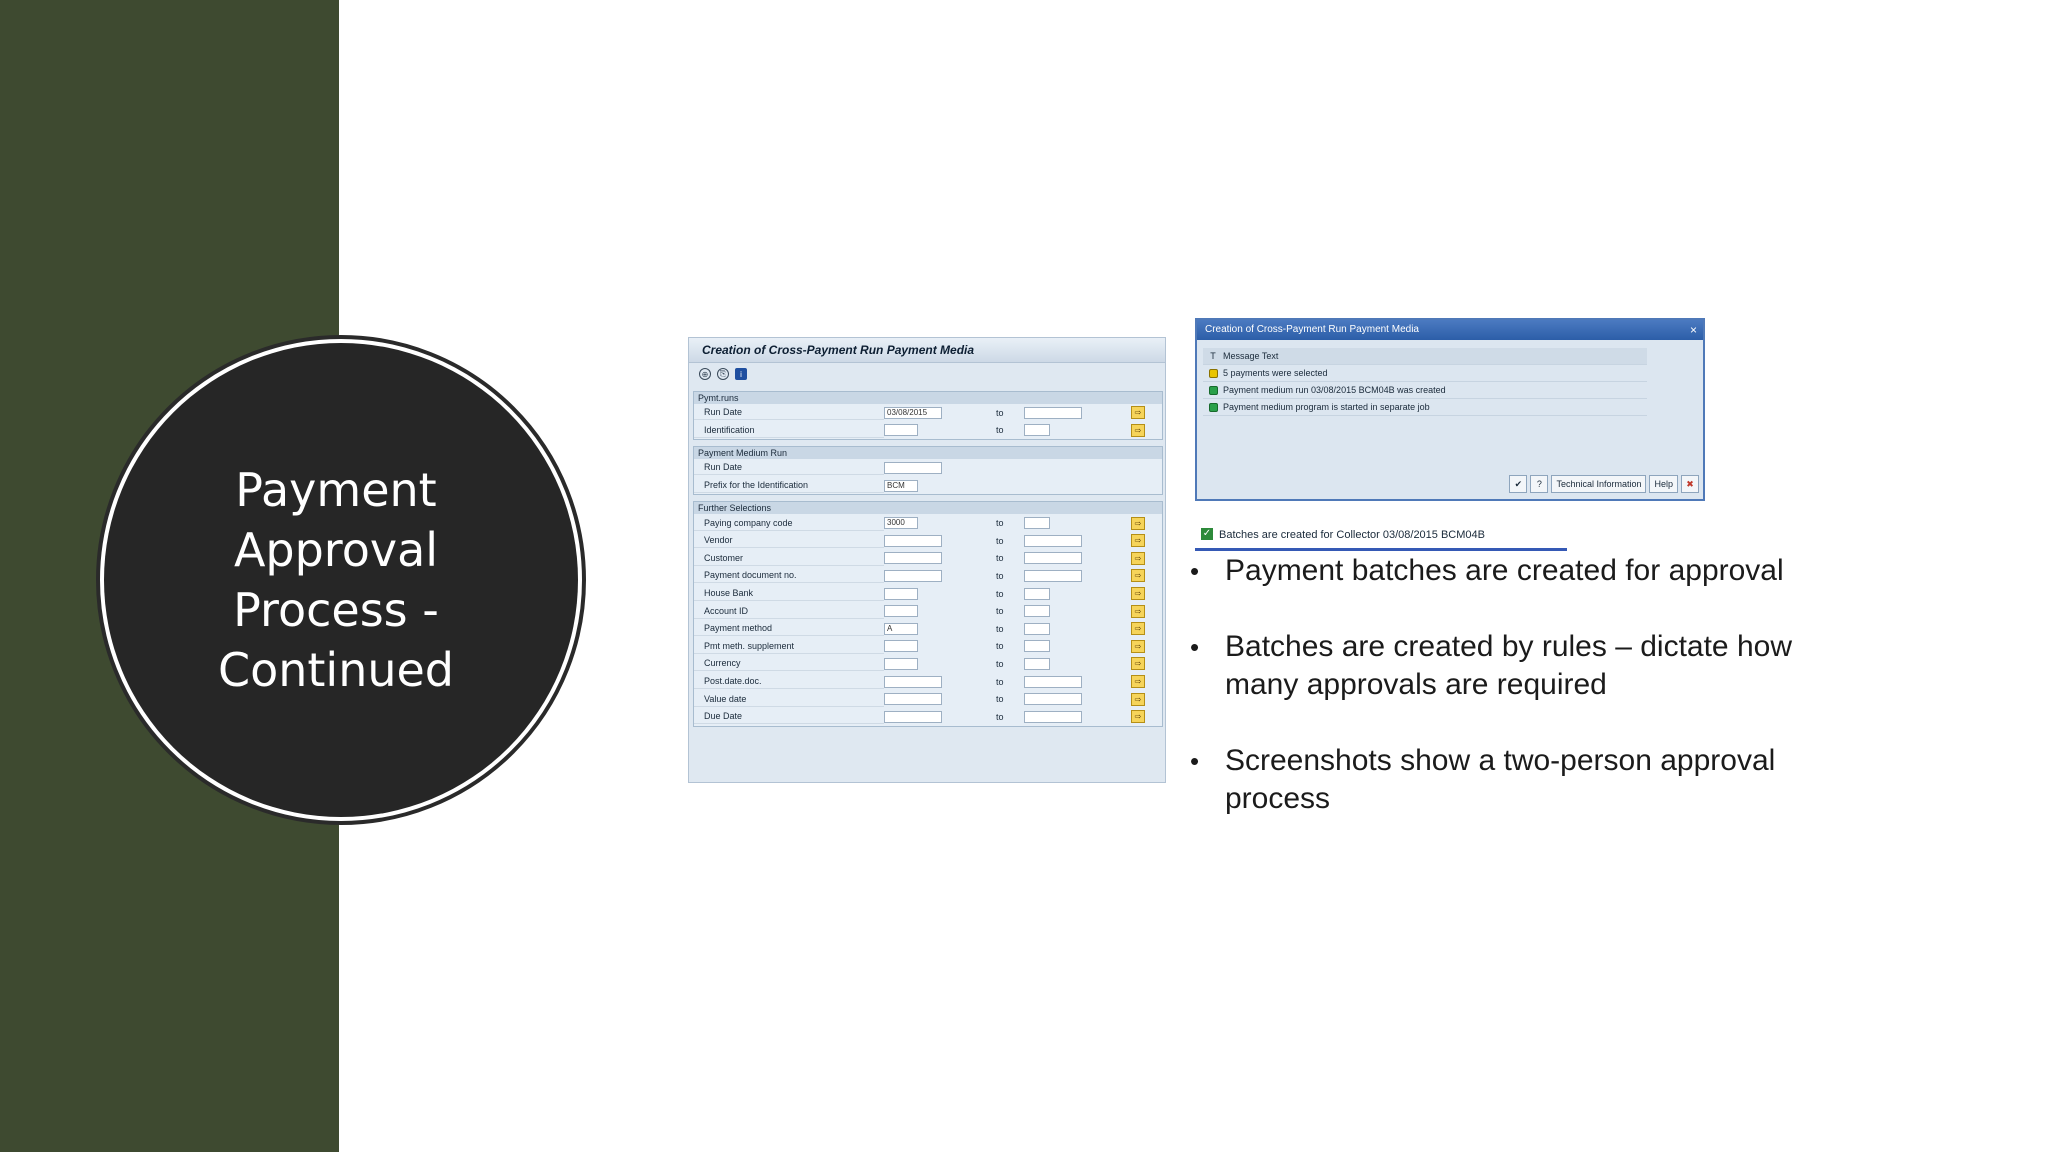 The width and height of the screenshot is (2048, 1152). What do you see at coordinates (789, 558) in the screenshot?
I see `field-label: Customer` at bounding box center [789, 558].